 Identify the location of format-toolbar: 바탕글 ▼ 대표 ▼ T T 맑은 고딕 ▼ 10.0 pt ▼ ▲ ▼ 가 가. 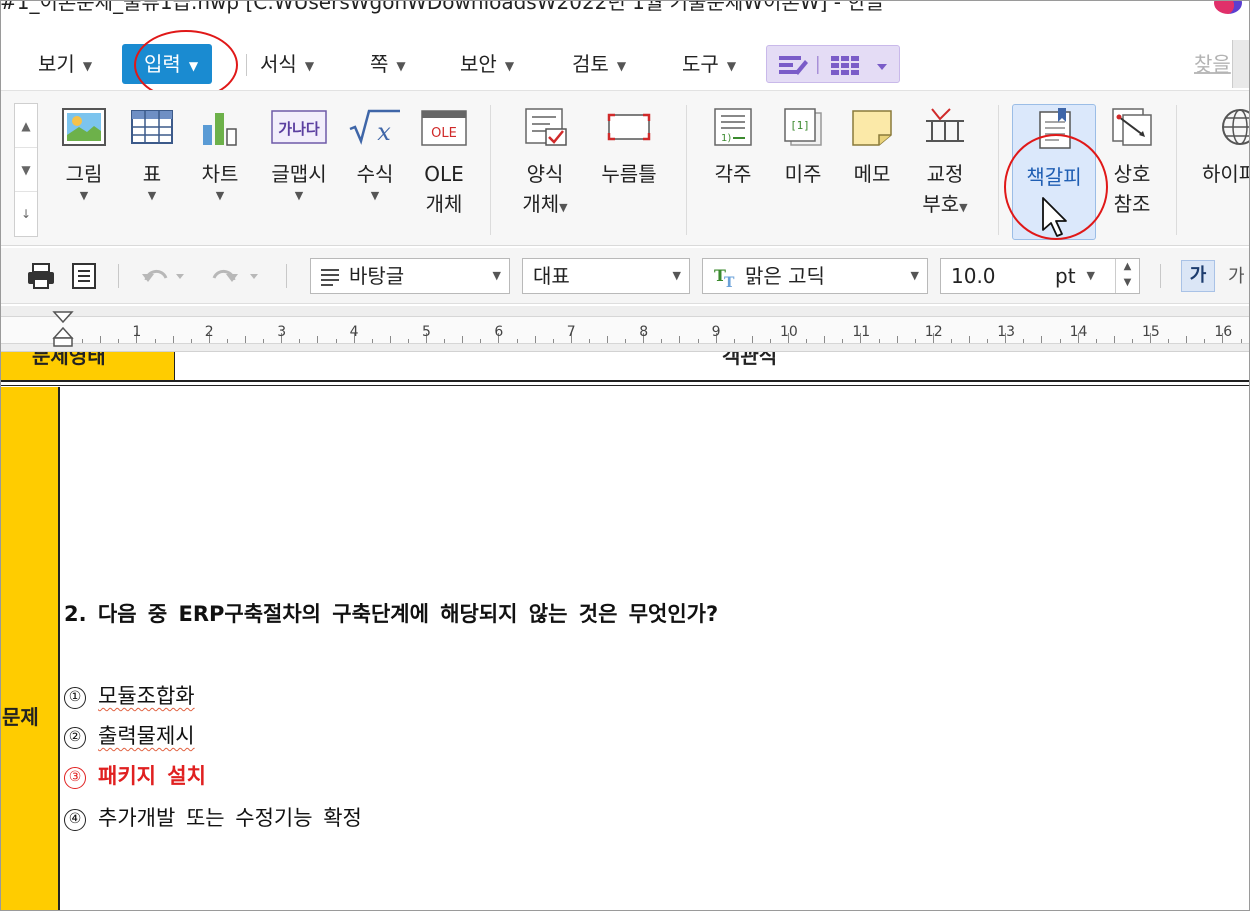
(625, 276).